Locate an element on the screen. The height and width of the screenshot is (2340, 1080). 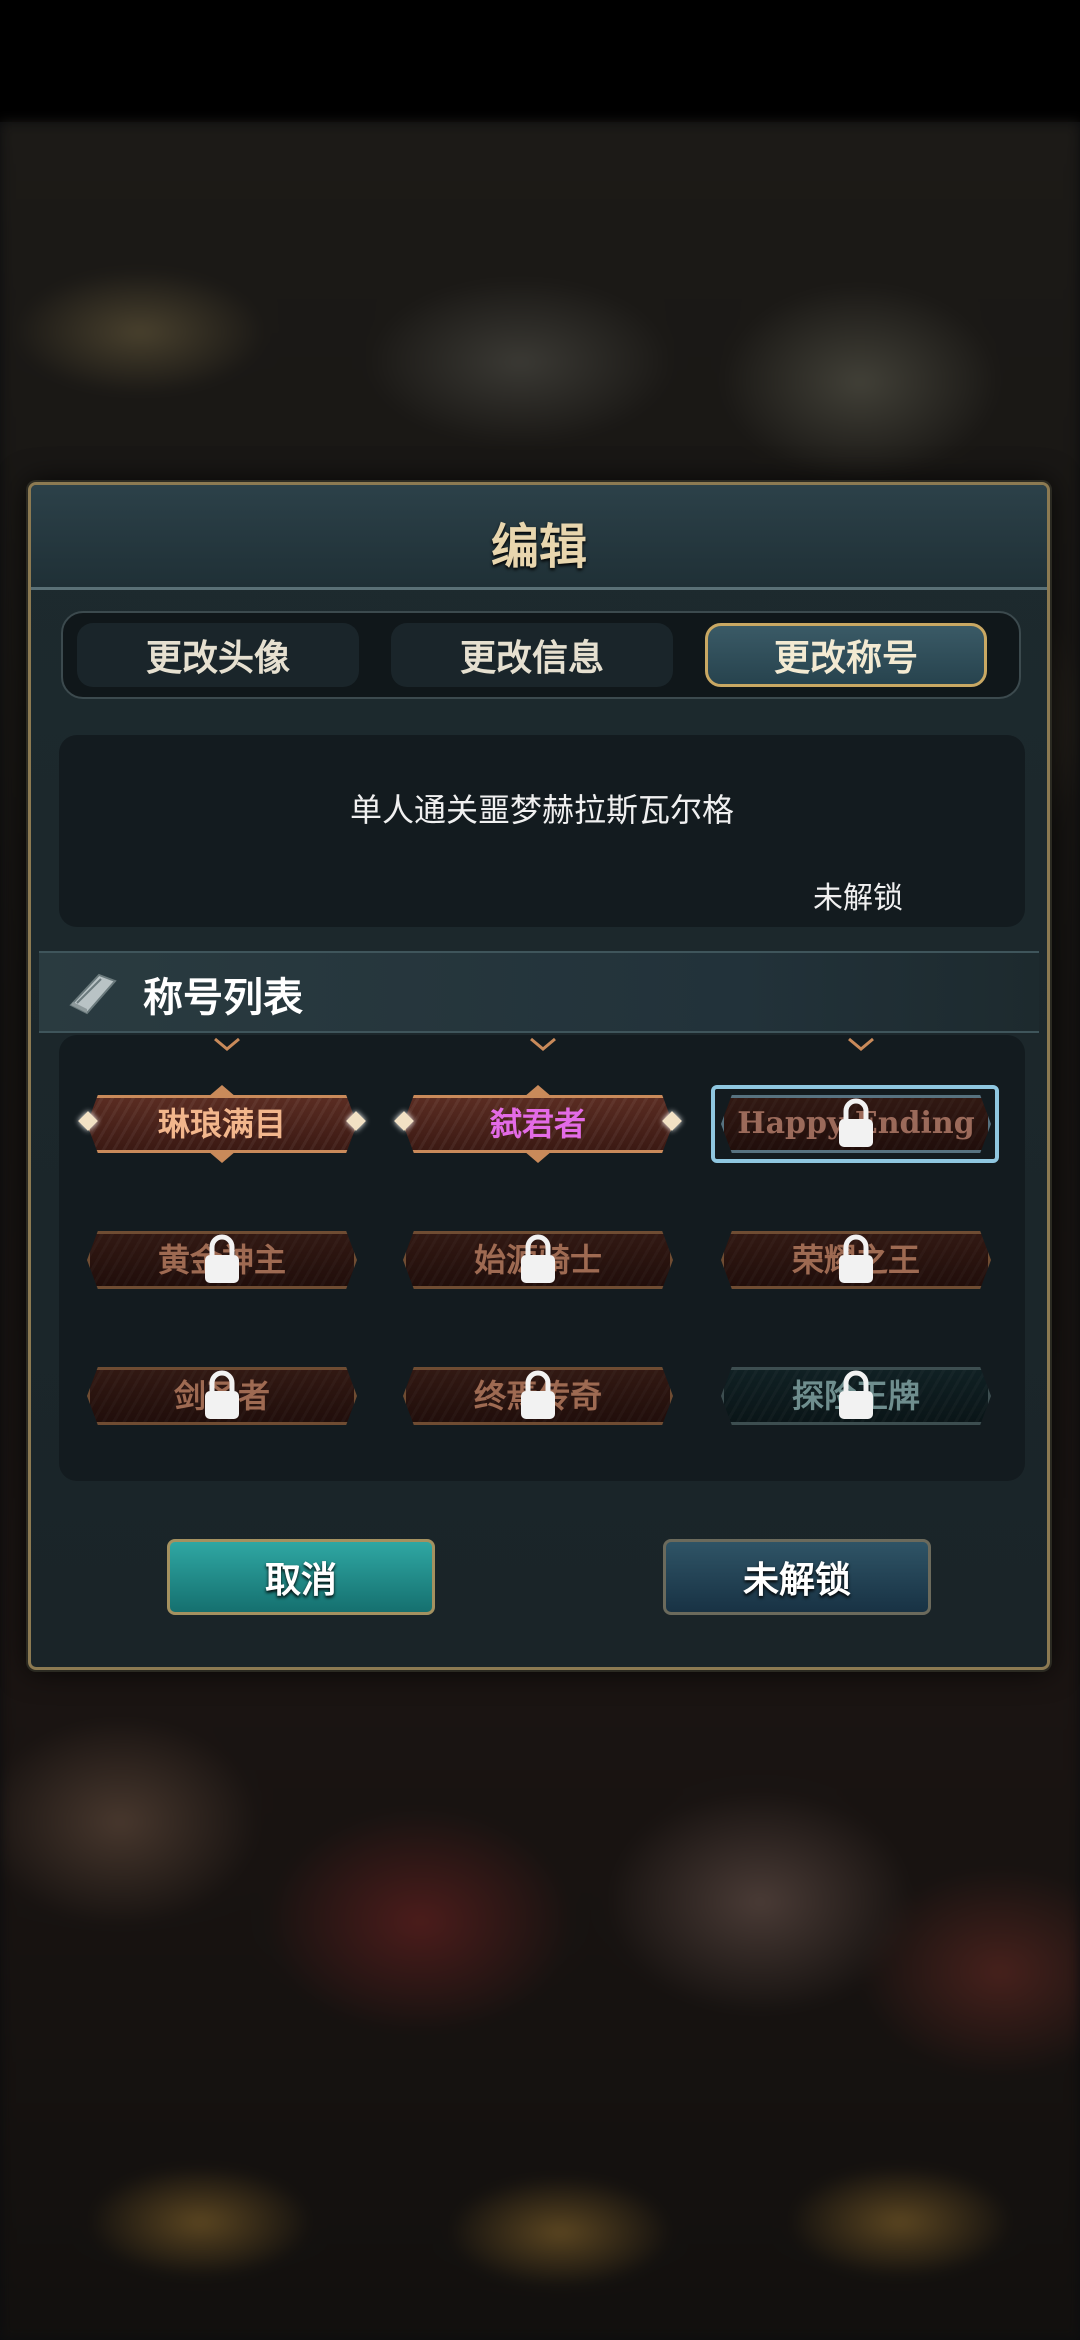
title-badge: 黄金神主 is located at coordinates (222, 1260).